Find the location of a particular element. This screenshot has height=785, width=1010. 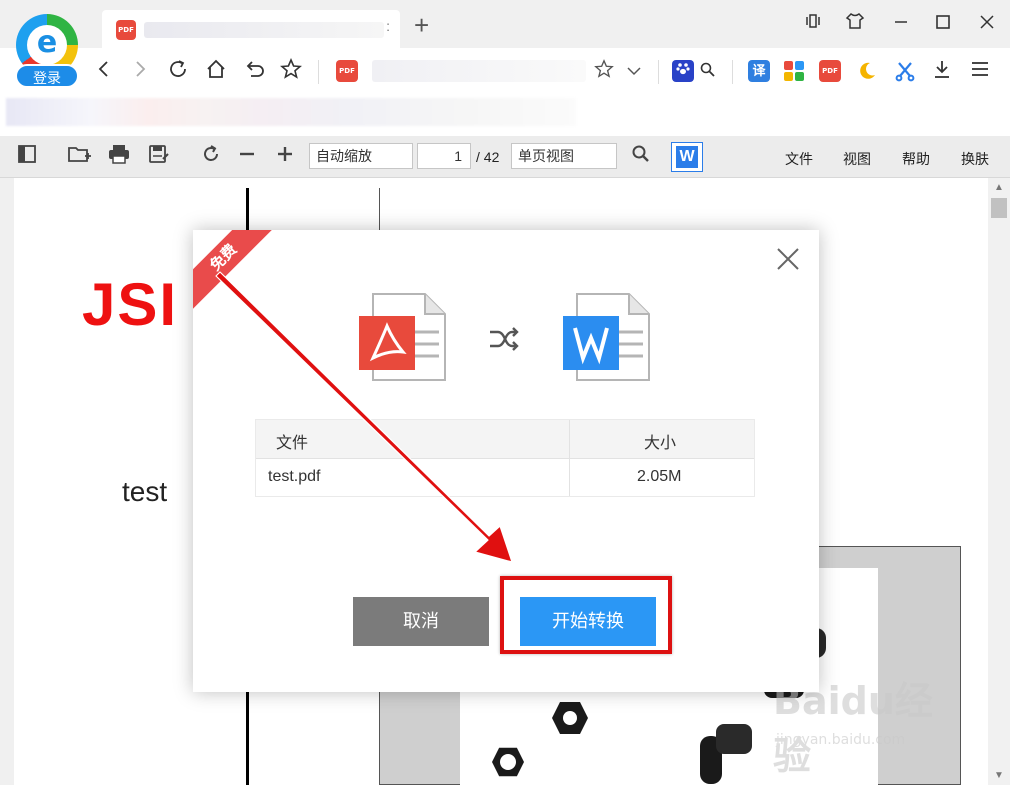

browser-logo: e 登录 is located at coordinates (47, 52).